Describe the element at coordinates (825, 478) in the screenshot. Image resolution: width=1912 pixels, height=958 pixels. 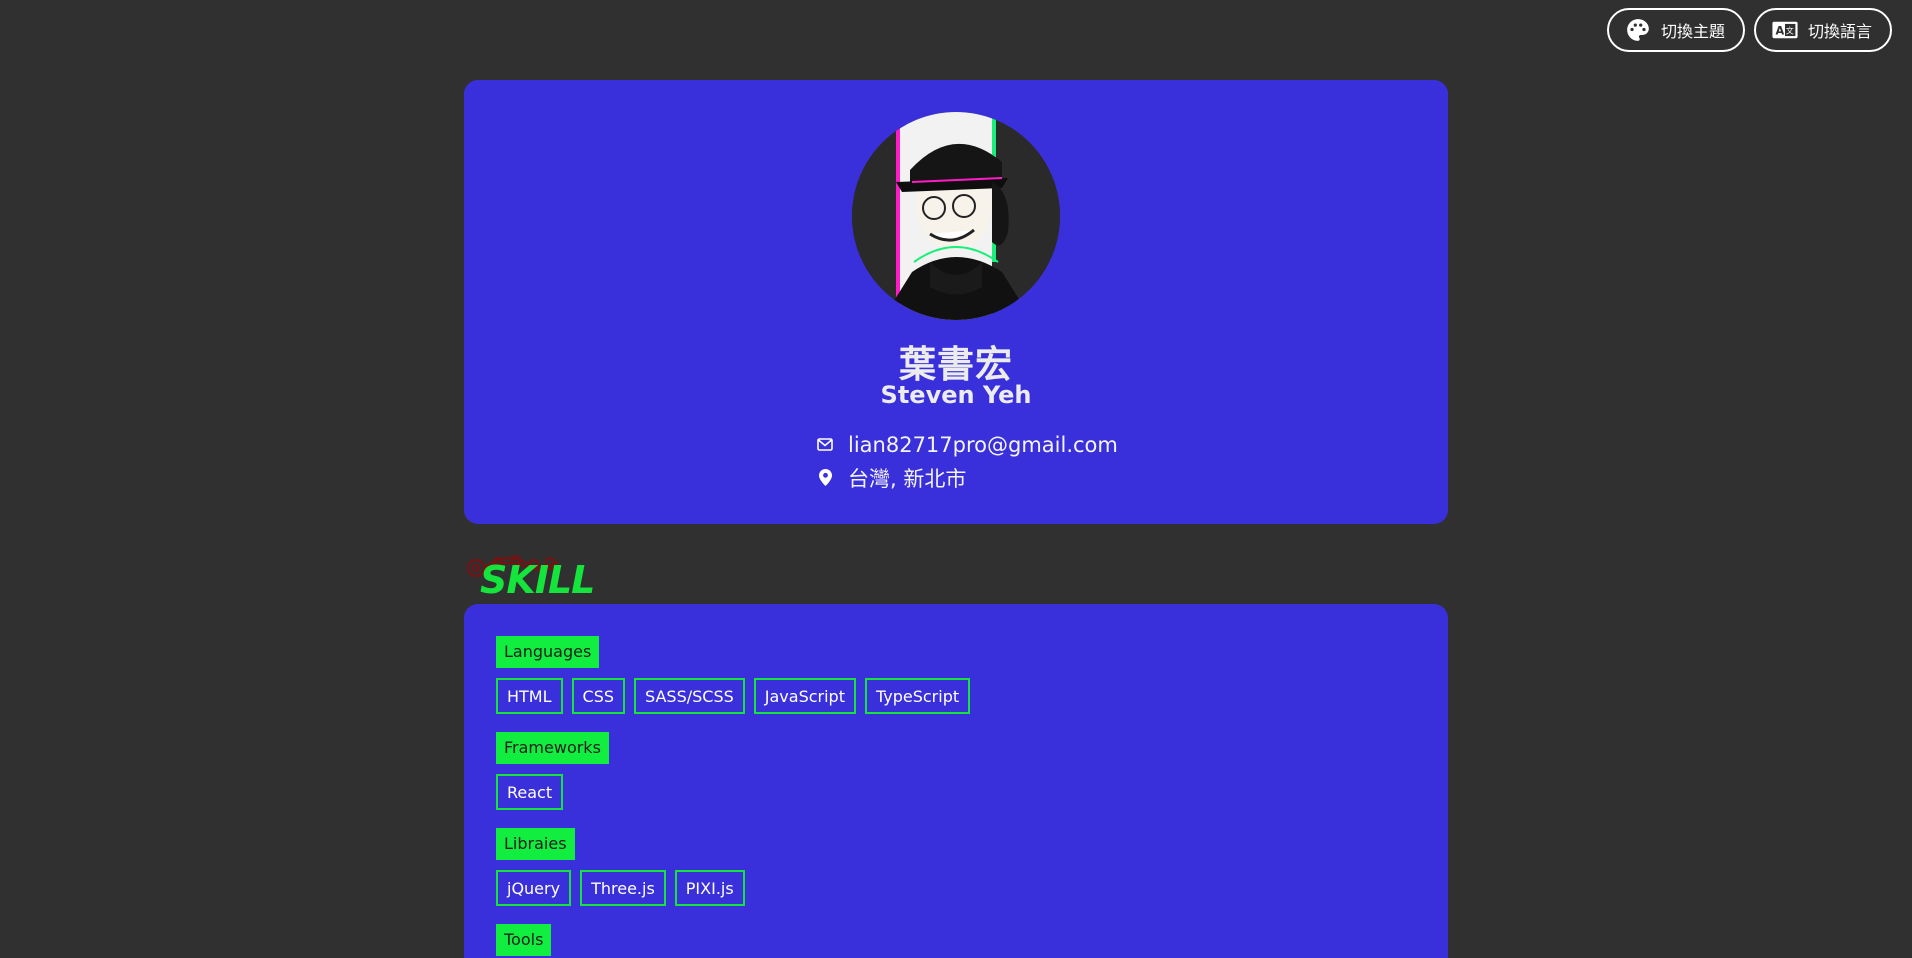
I see `map-pin-icon` at that location.